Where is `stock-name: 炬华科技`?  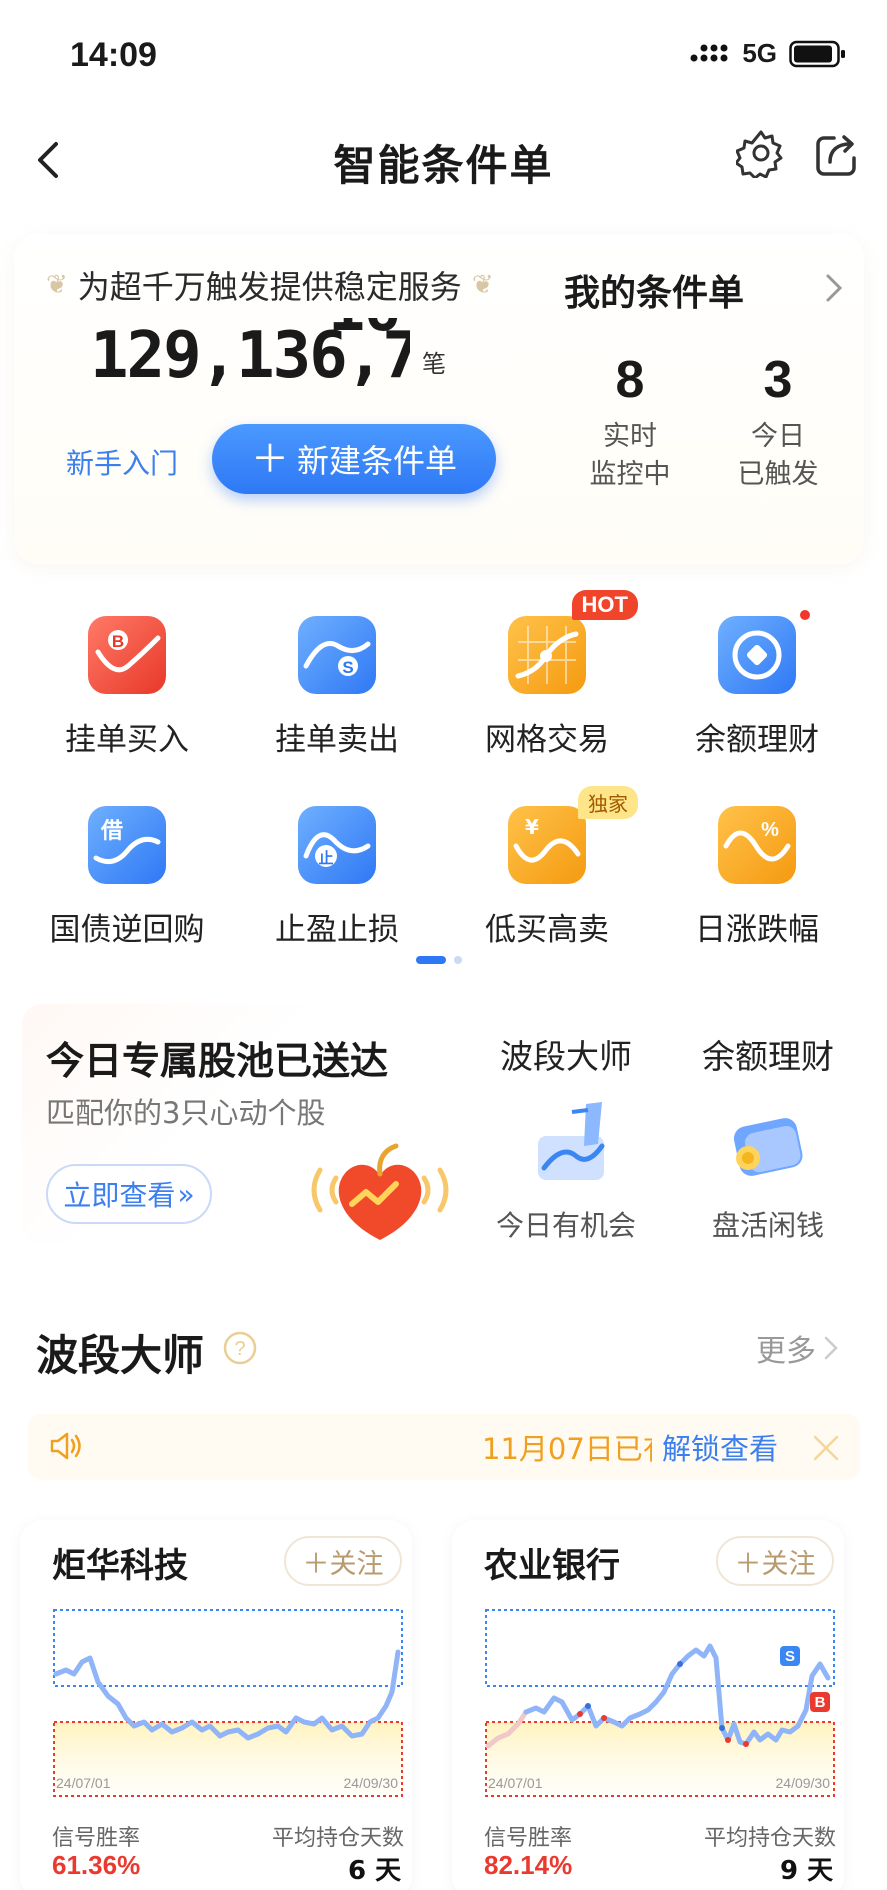
stock-name: 炬华科技 is located at coordinates (120, 1566).